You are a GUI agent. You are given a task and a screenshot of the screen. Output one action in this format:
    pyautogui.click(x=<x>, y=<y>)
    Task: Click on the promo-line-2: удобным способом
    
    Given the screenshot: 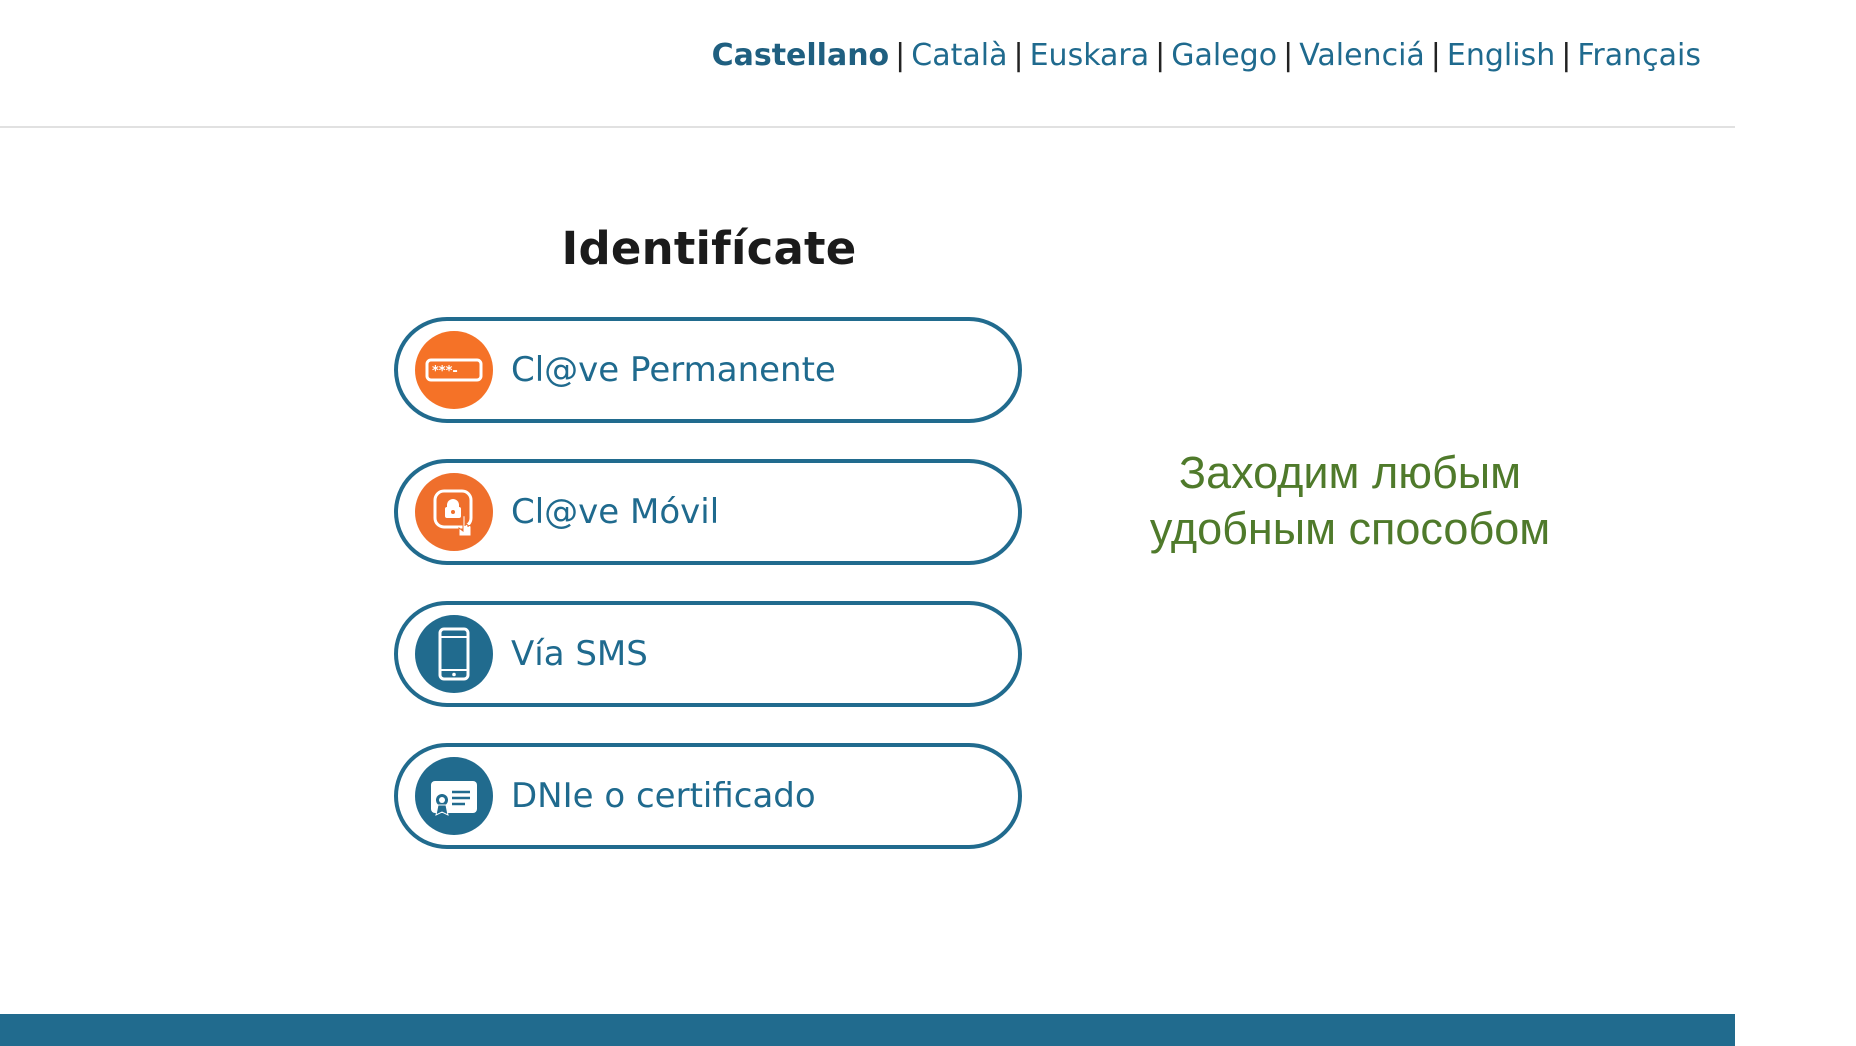 What is the action you would take?
    pyautogui.click(x=1350, y=528)
    